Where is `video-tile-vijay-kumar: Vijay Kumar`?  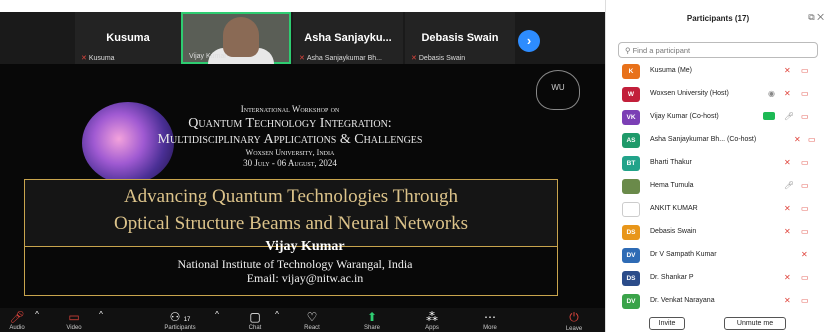
video-tile-vijay-kumar: Vijay Kumar is located at coordinates (236, 38).